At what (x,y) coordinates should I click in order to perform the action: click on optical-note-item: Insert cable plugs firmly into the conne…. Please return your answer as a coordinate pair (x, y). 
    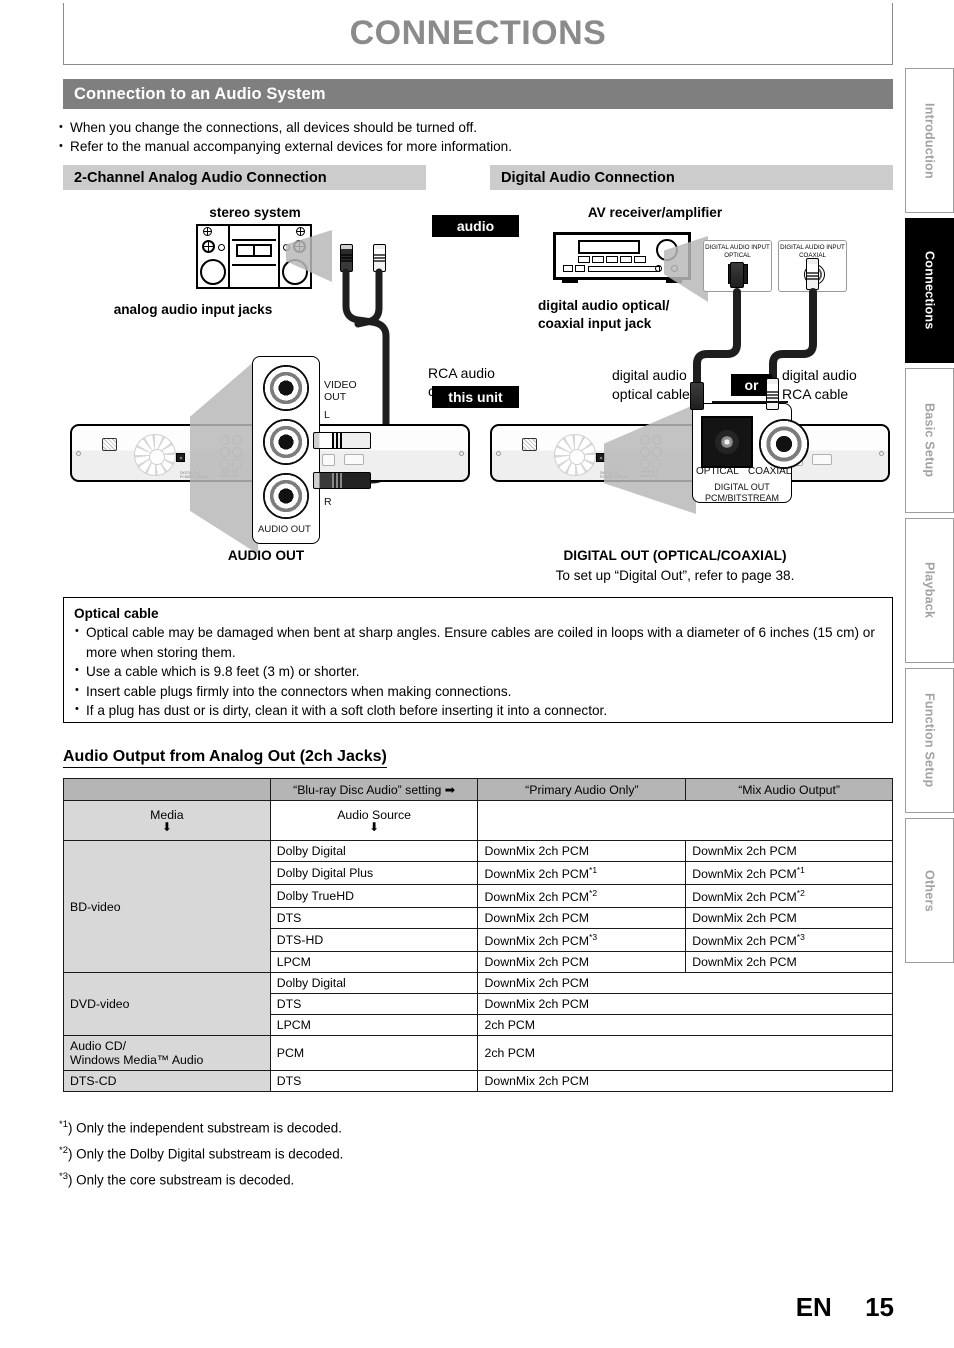
    Looking at the image, I should click on (478, 691).